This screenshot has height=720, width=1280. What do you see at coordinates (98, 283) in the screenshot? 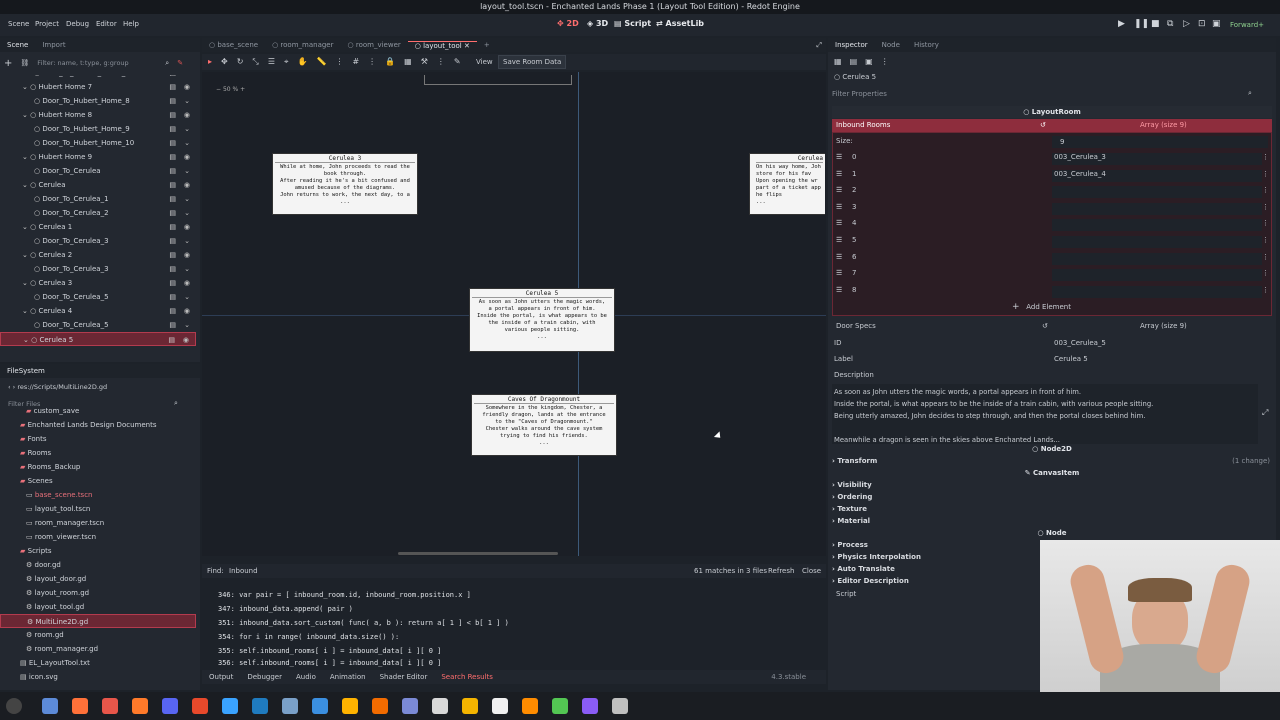
I see `scene-tree-item: ⌄ ○ Cerulea 3 ▤ ◉` at bounding box center [98, 283].